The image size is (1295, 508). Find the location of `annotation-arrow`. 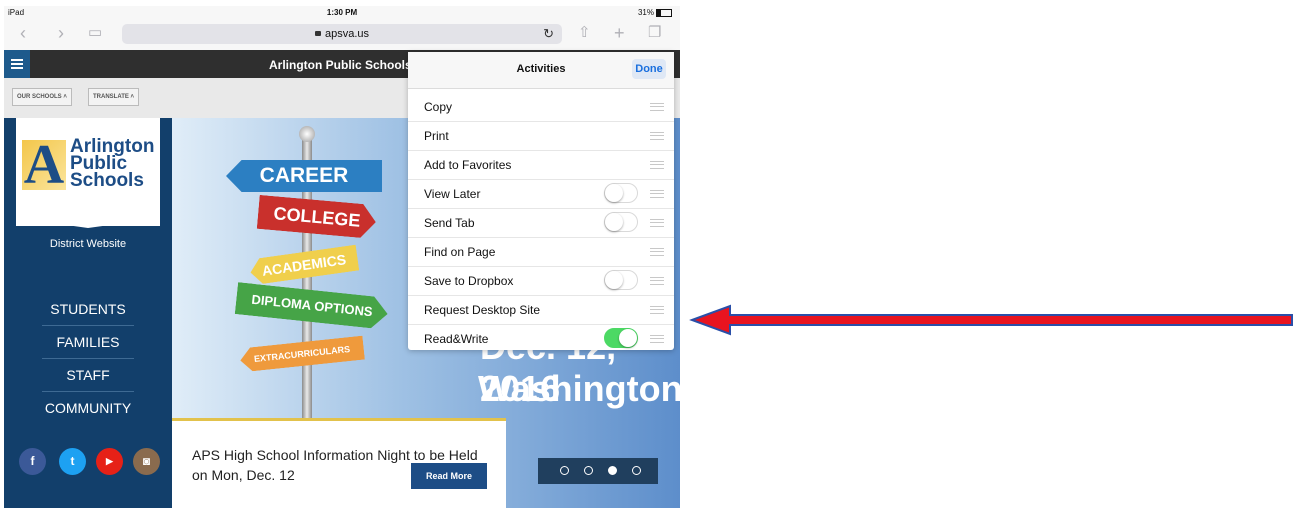

annotation-arrow is located at coordinates (991, 320).